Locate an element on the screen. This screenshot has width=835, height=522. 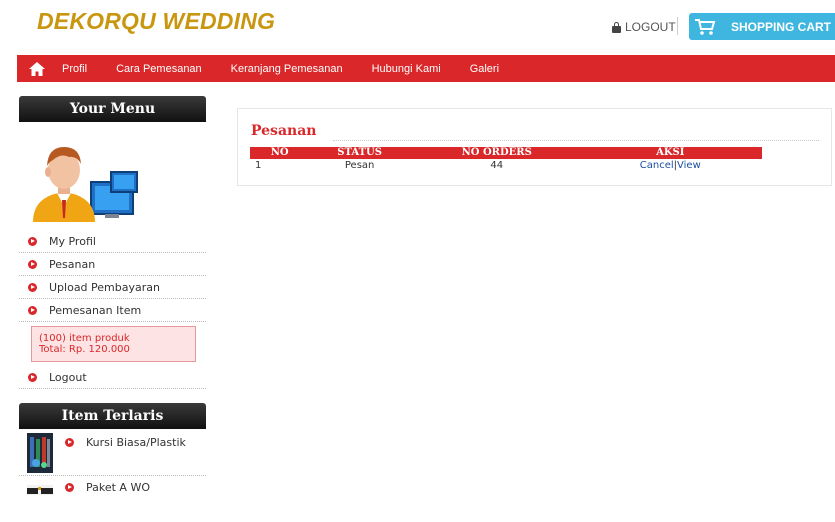
cell-order-no: 44 is located at coordinates (497, 165).